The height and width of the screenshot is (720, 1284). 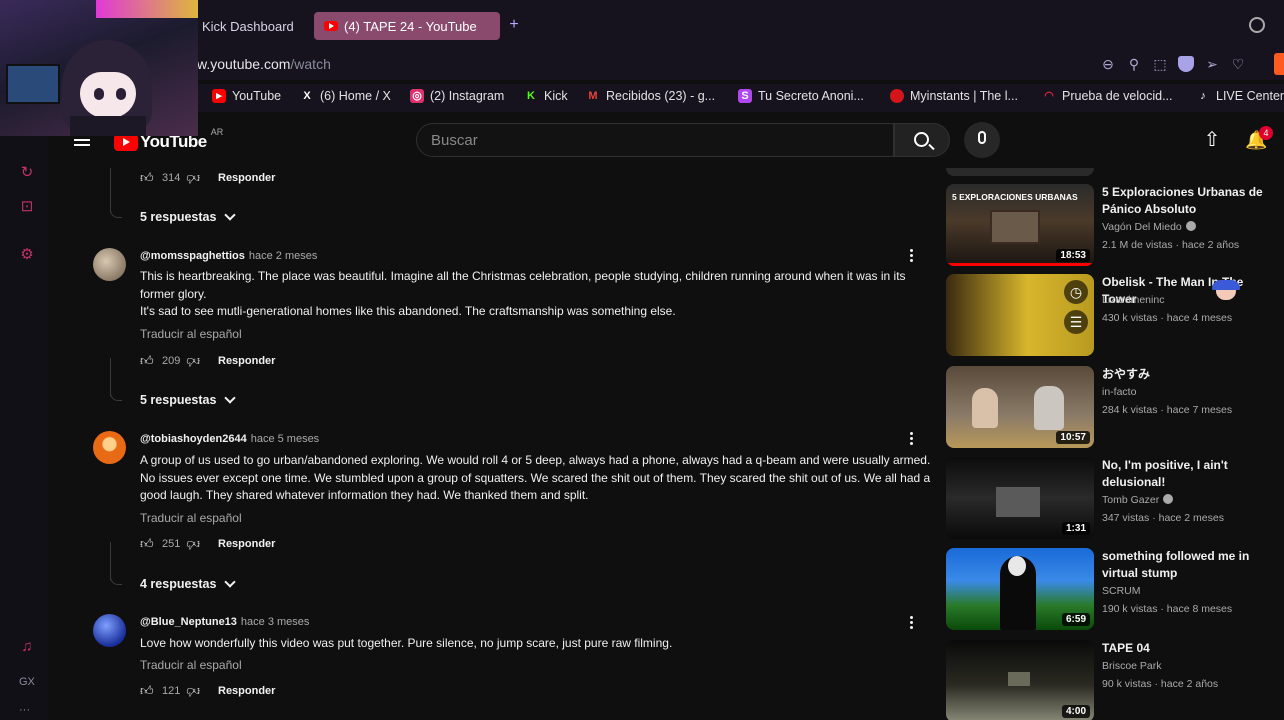 I want to click on video-thumbnail: ◷ ☰, so click(x=1020, y=315).